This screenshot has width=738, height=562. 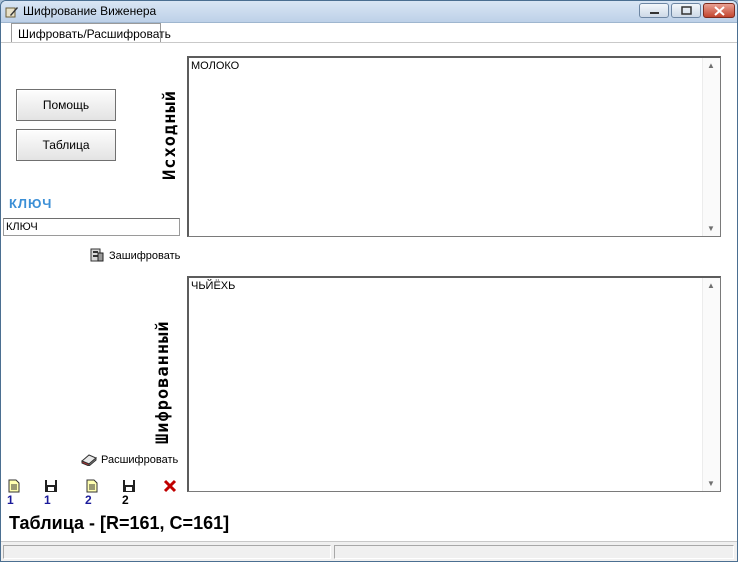 I want to click on cipher-text: ЧЬЙЁХЬ, so click(x=213, y=286).